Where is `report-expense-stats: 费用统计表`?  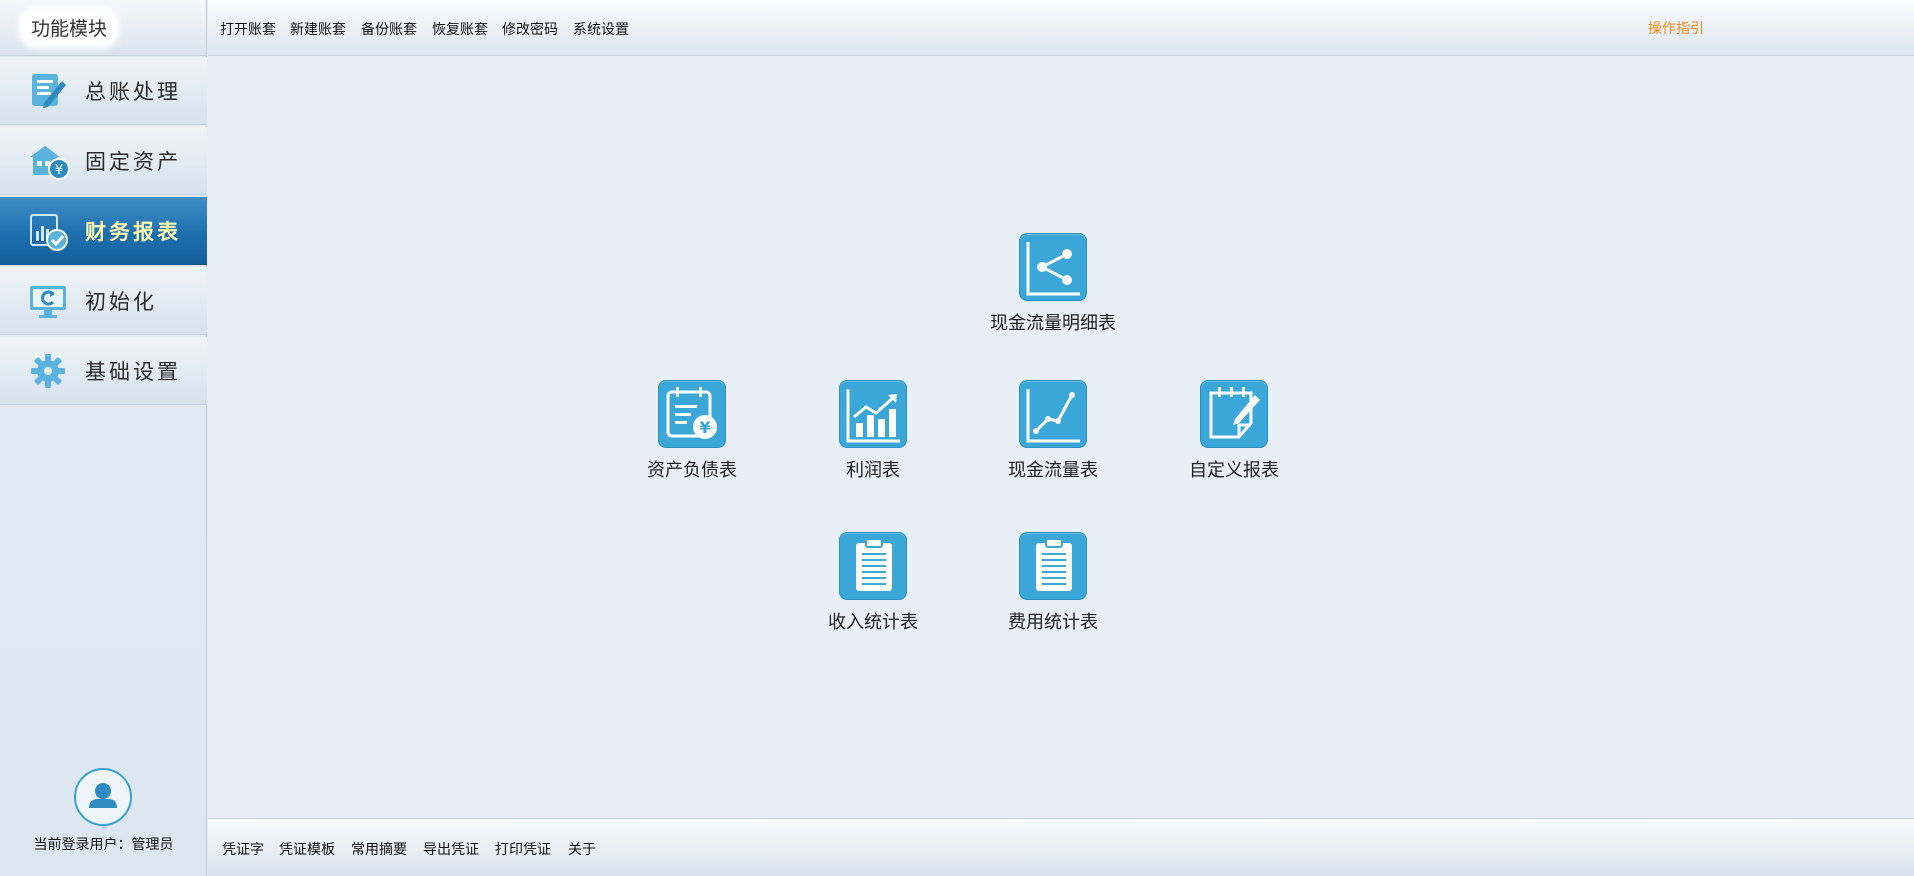
report-expense-stats: 费用统计表 is located at coordinates (1053, 583).